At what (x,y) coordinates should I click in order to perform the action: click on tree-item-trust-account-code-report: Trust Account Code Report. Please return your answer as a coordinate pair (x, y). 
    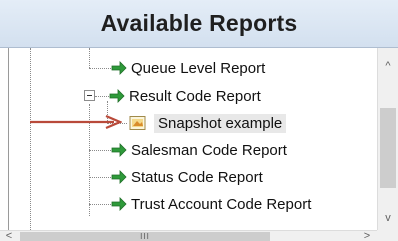
    Looking at the image, I should click on (211, 204).